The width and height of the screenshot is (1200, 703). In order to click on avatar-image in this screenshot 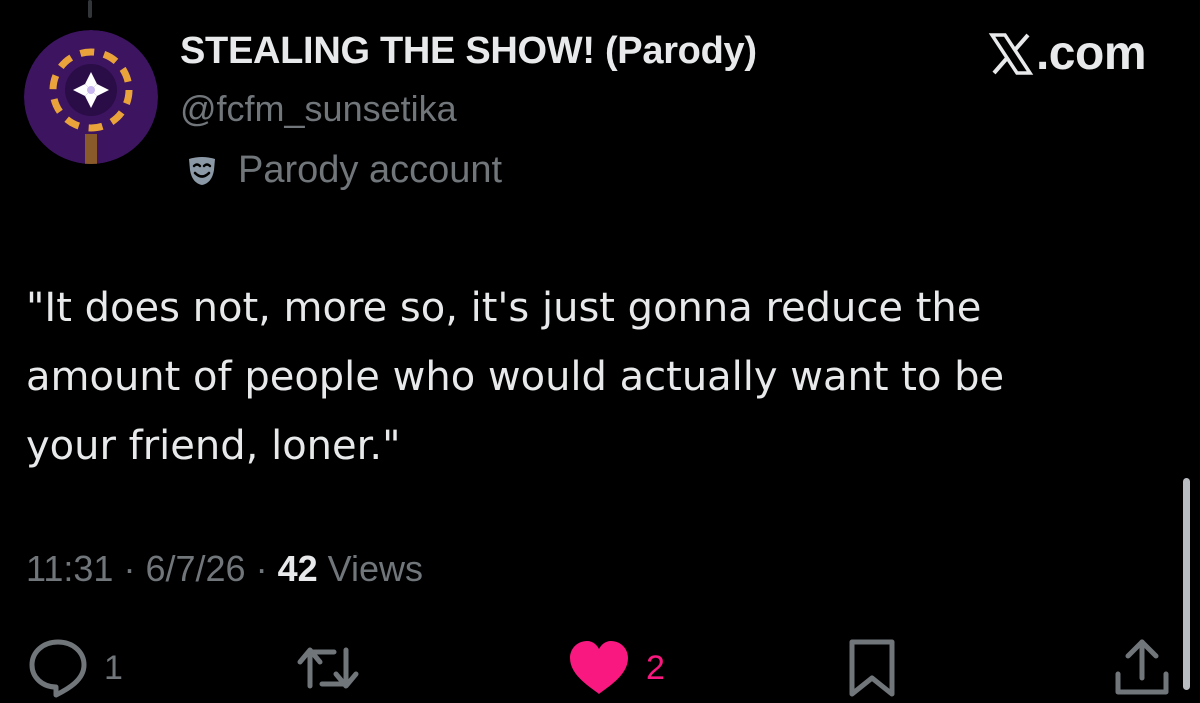, I will do `click(91, 97)`.